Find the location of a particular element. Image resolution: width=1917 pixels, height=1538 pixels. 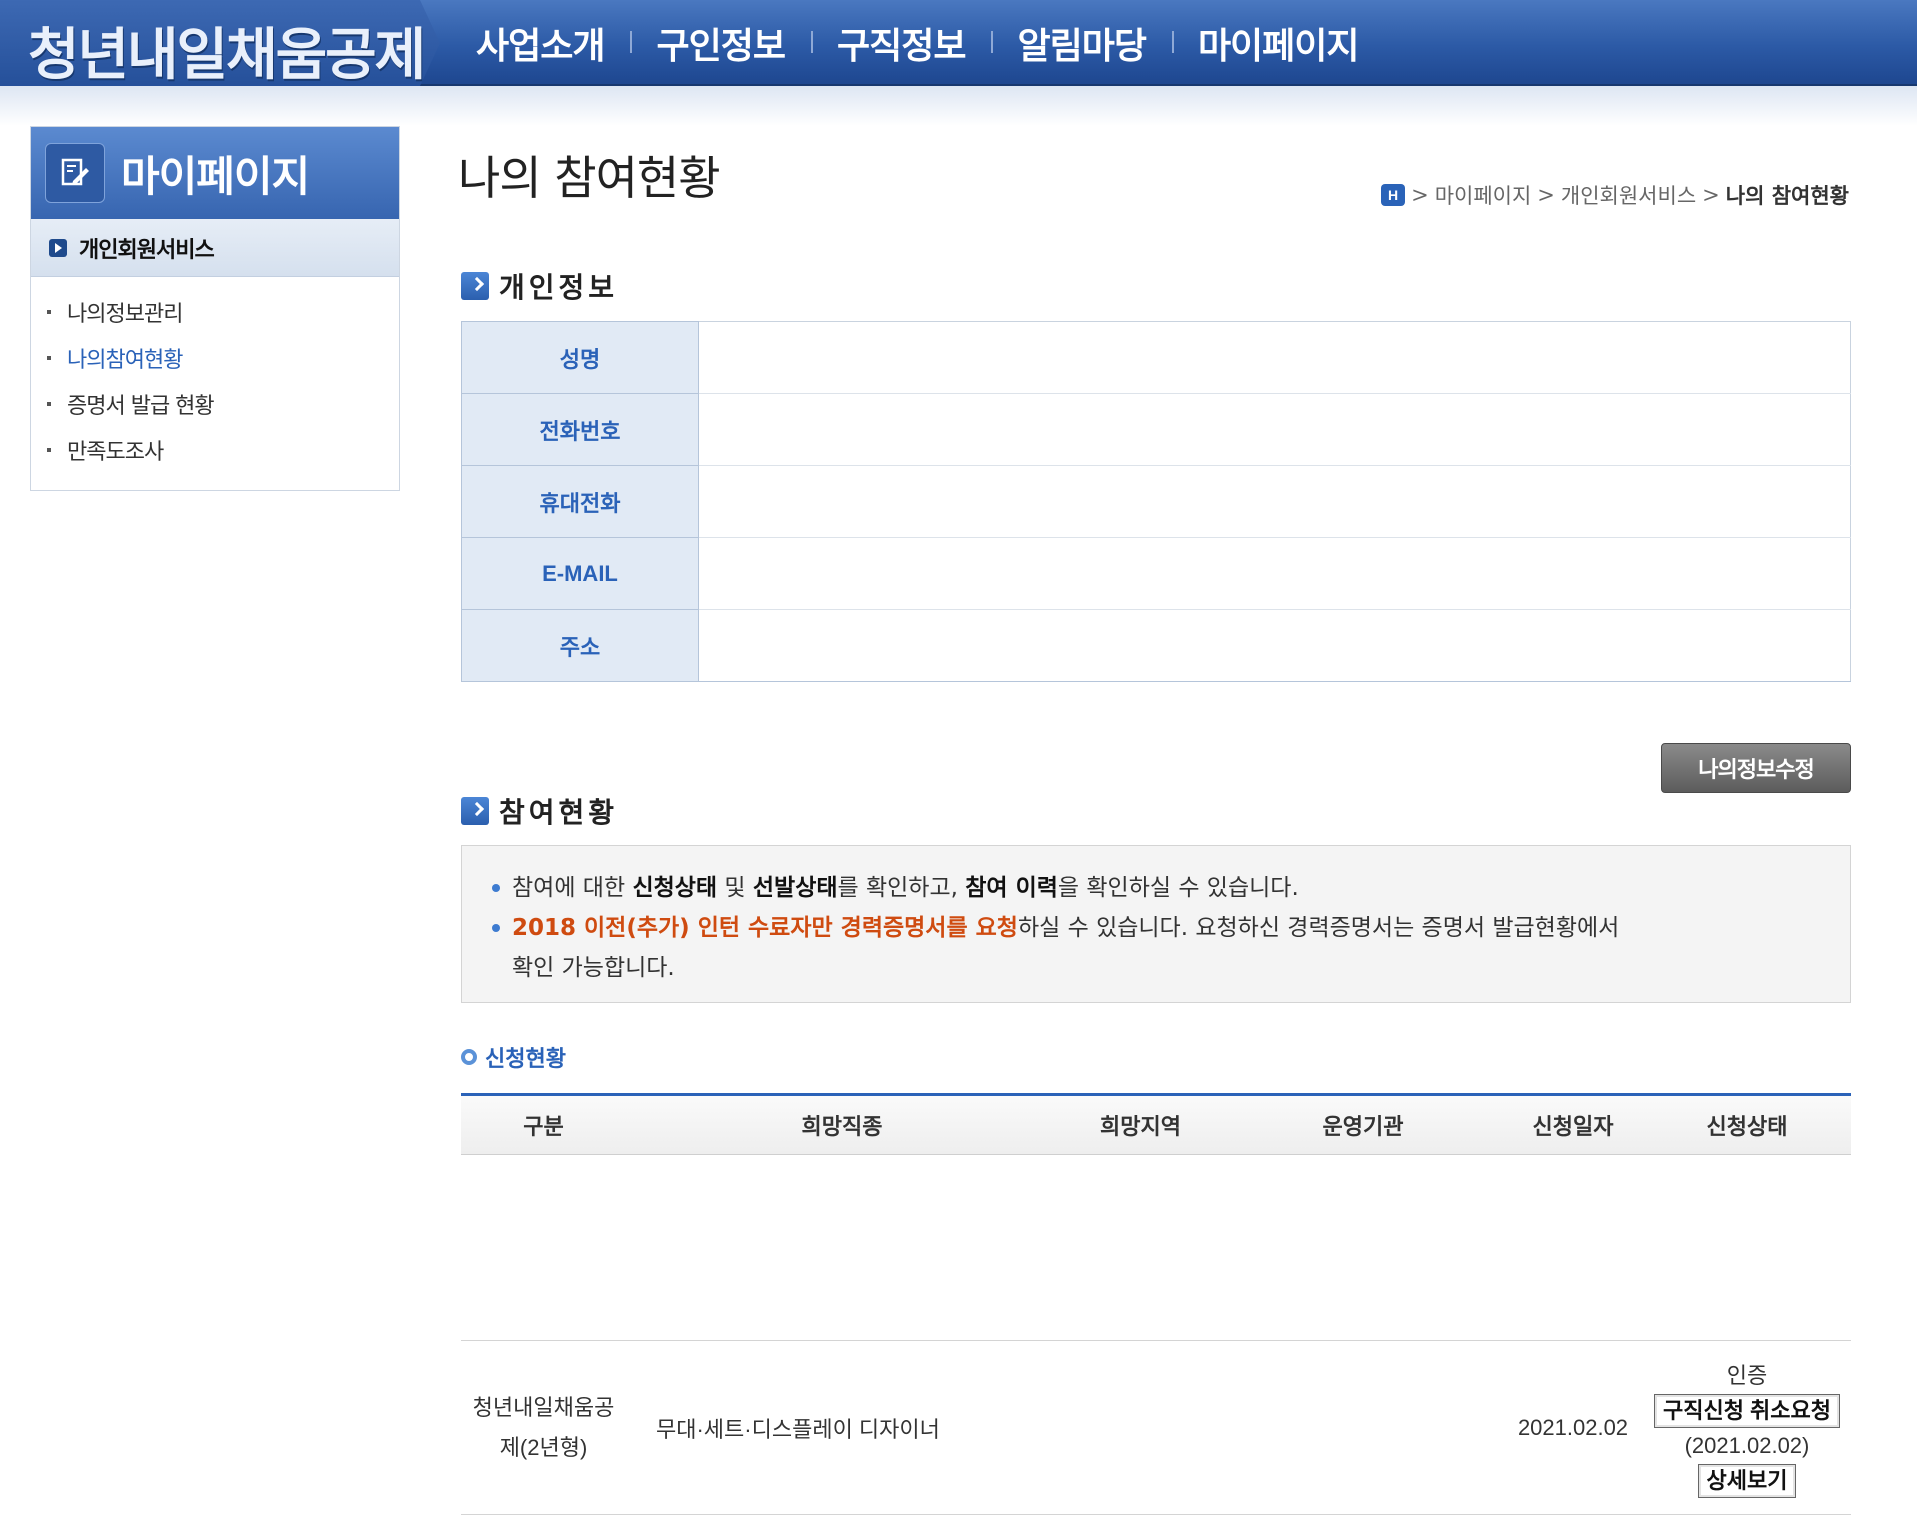

sidebar-item-label: 증명서 발급 현황 is located at coordinates (141, 406).